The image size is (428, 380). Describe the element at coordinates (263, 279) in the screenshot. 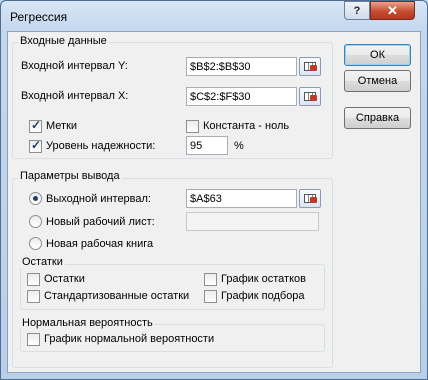

I see `residual-plots-label: График остатков` at that location.